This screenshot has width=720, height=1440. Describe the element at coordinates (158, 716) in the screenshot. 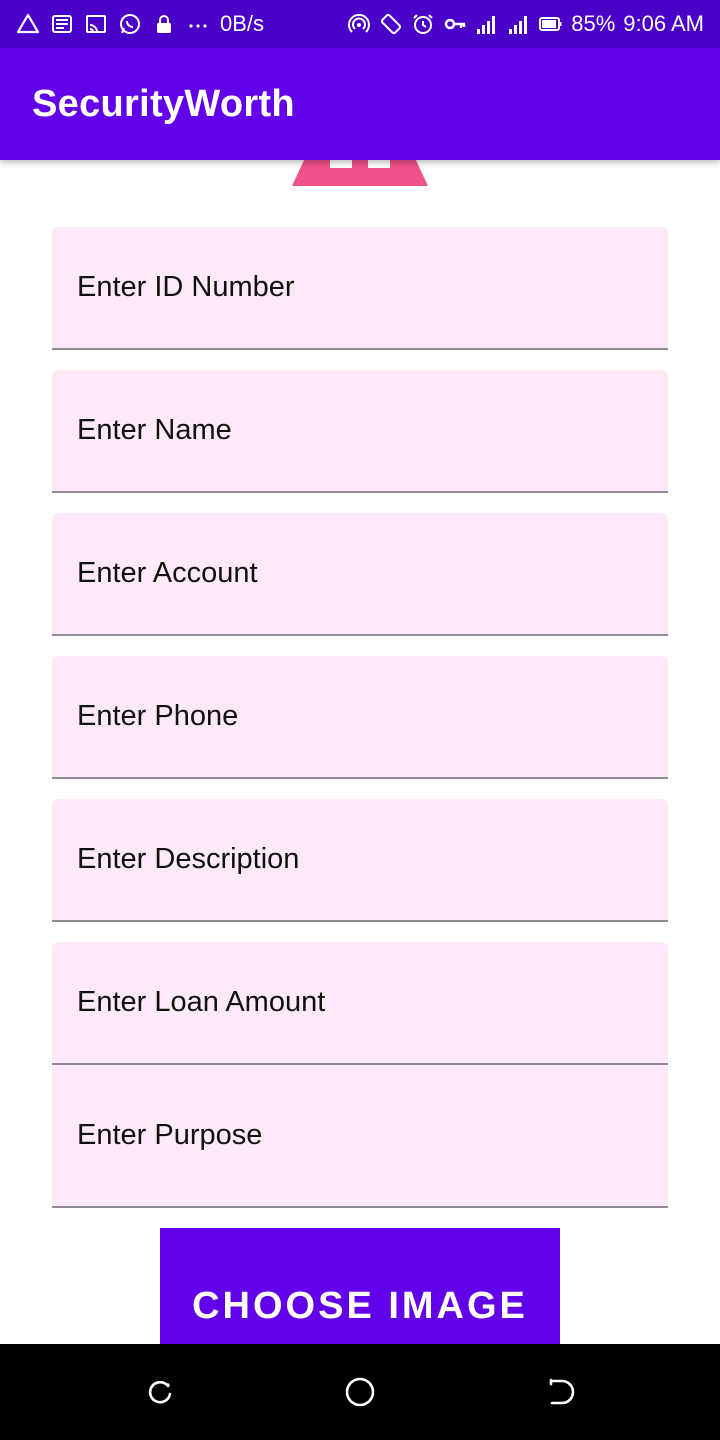

I see `phone-placeholder: Enter Phone` at that location.